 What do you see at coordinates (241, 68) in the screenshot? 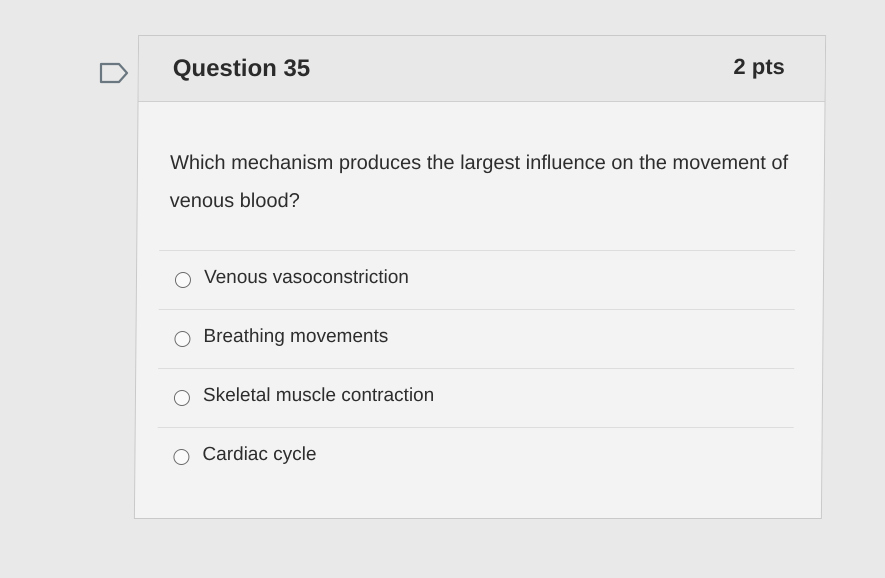
I see `question-title: Question 35` at bounding box center [241, 68].